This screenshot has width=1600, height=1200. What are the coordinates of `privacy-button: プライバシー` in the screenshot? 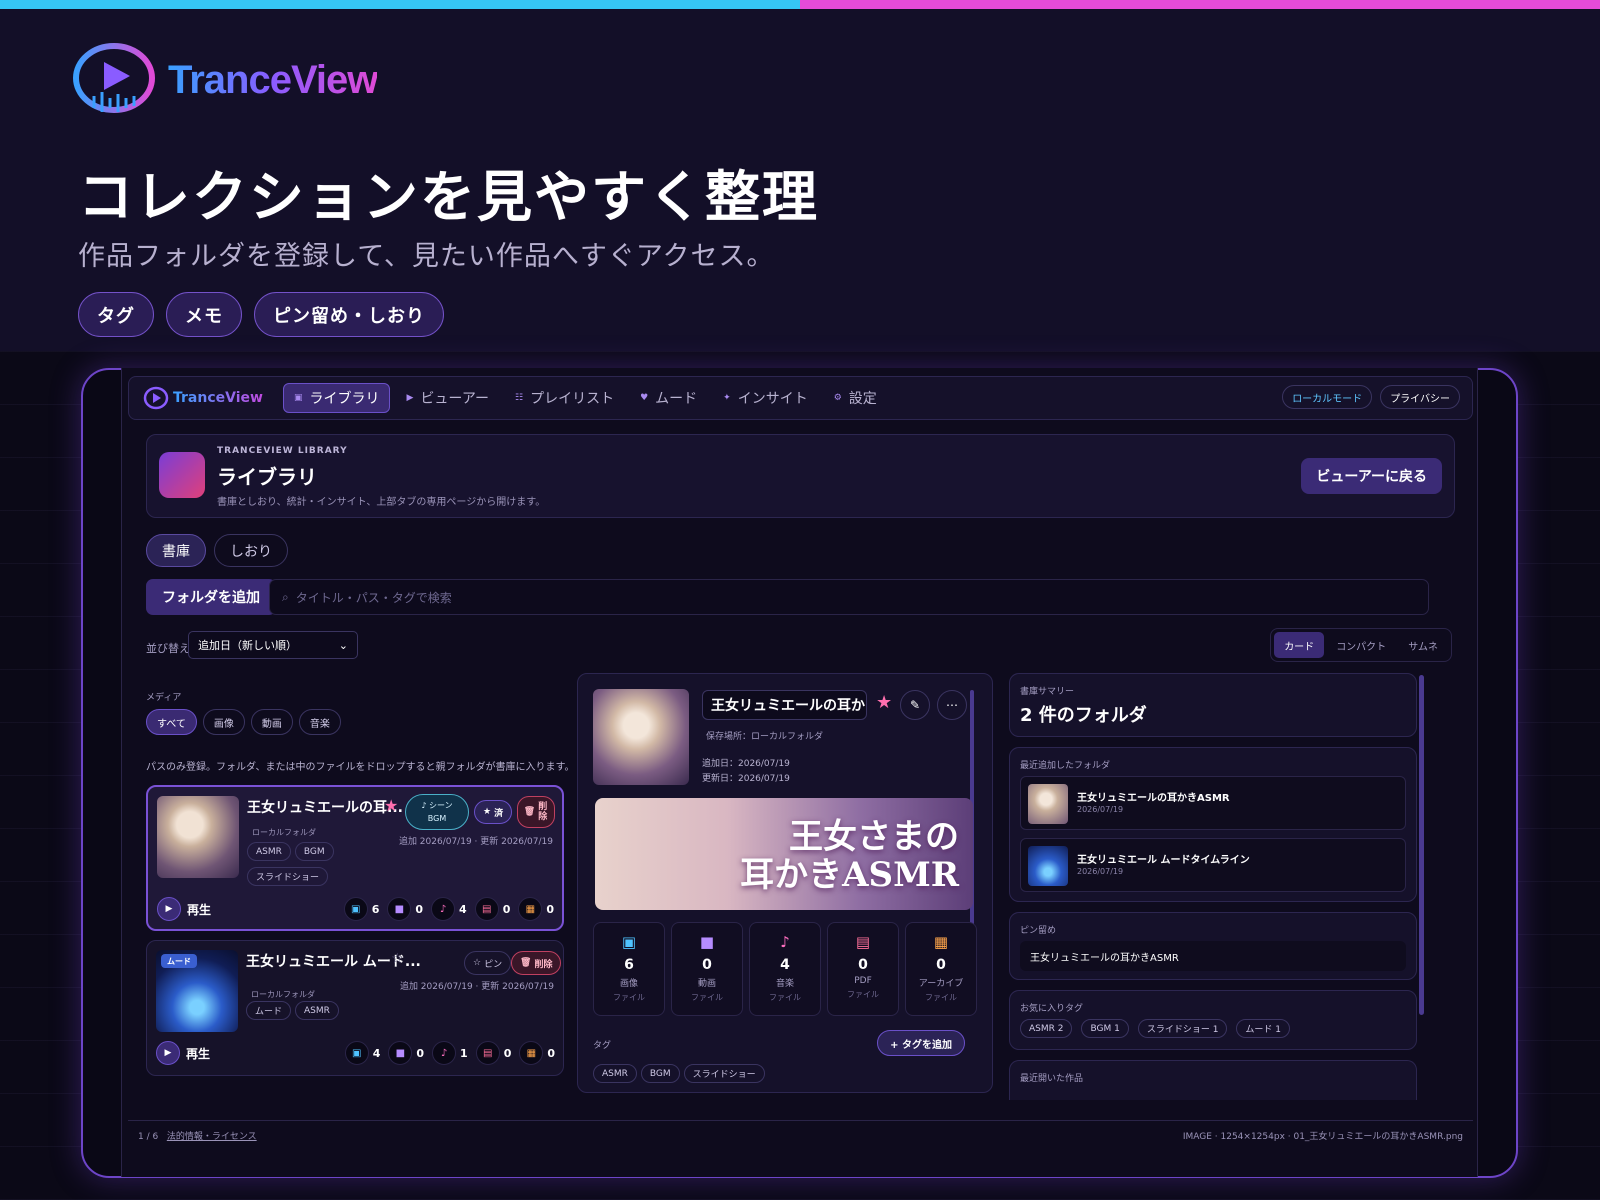 It's located at (1420, 397).